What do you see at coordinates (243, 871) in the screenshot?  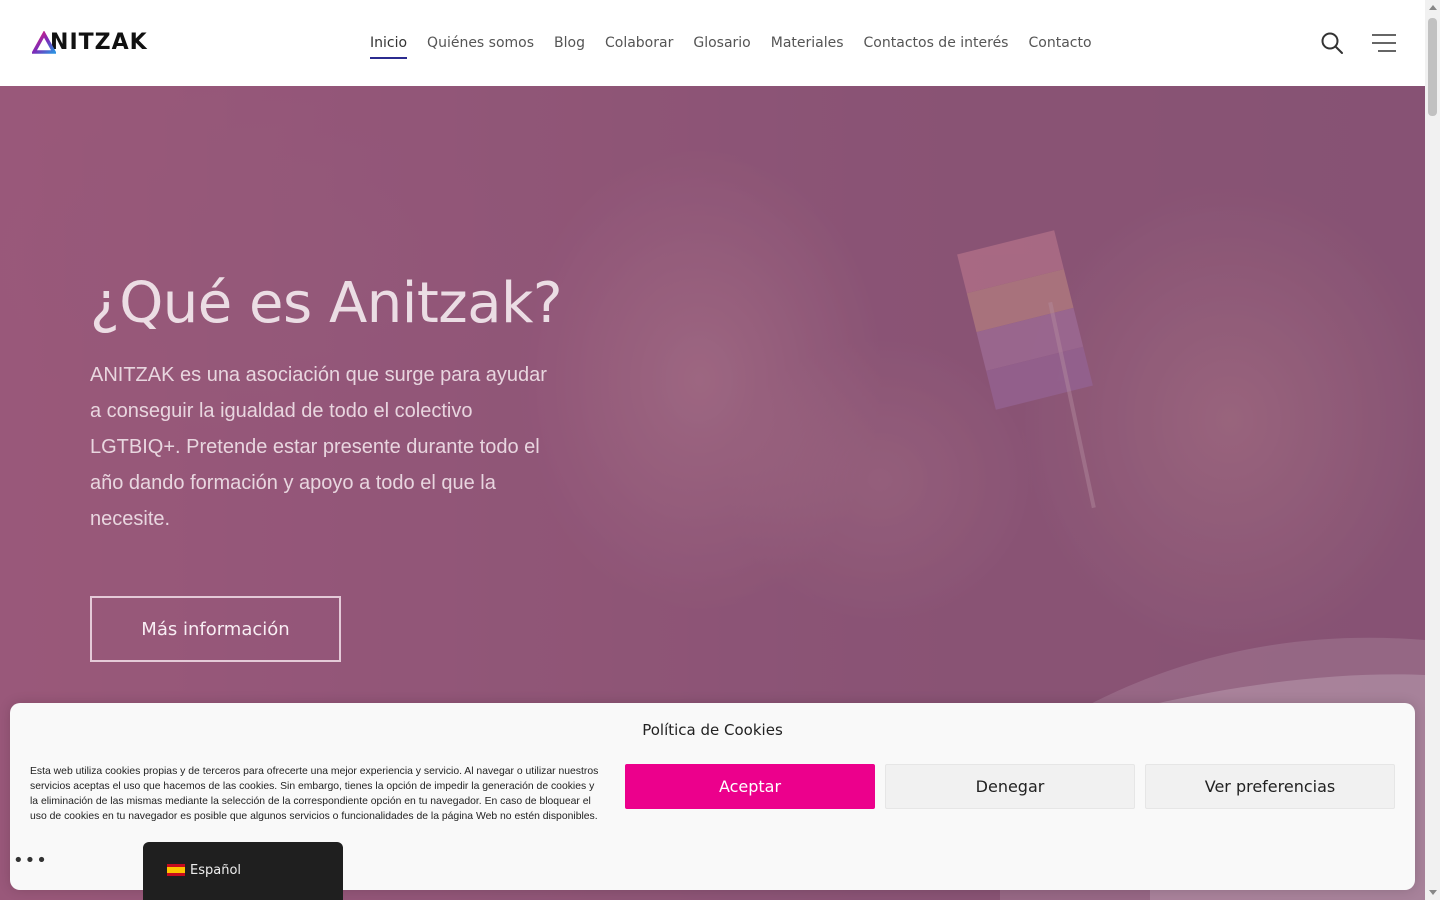 I see `language-switcher: Español` at bounding box center [243, 871].